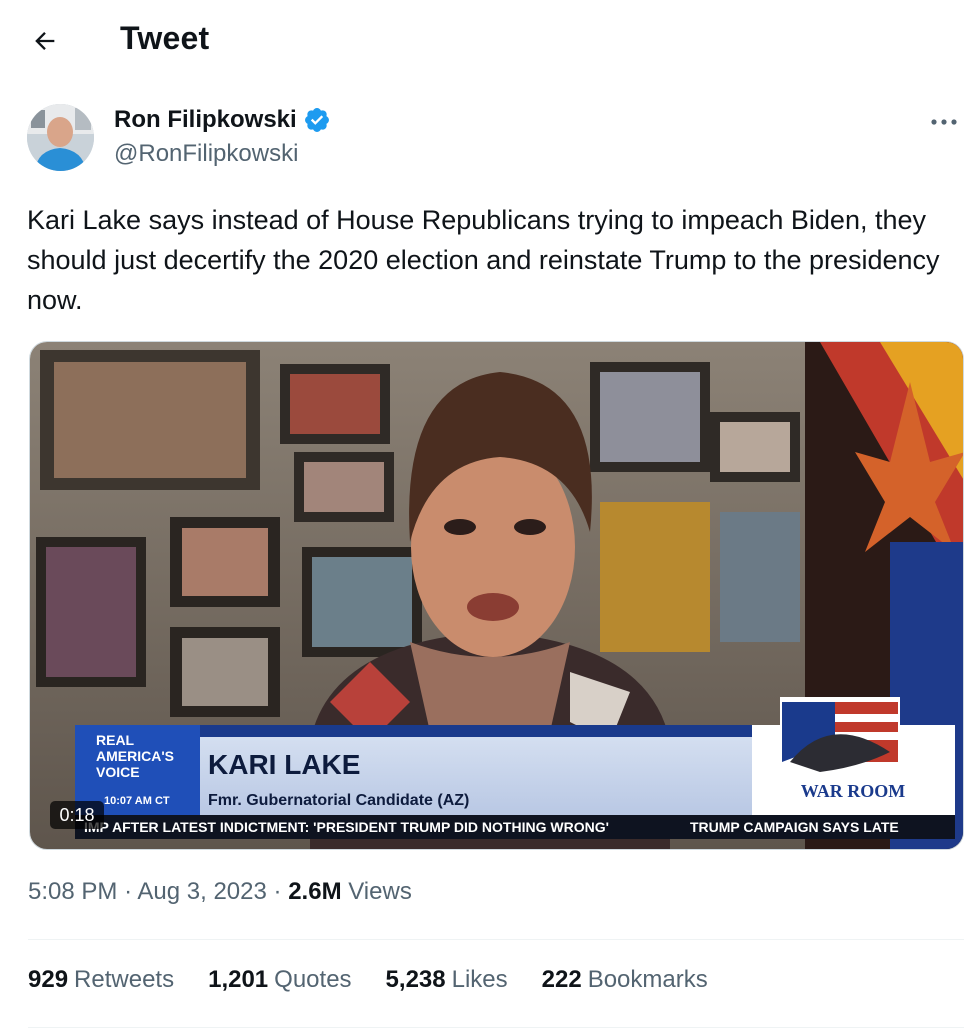 The height and width of the screenshot is (1036, 980). What do you see at coordinates (124, 979) in the screenshot?
I see `retweets-label: Retweets` at bounding box center [124, 979].